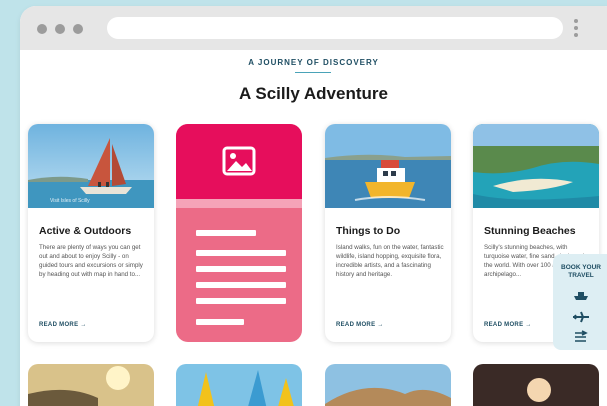  Describe the element at coordinates (581, 337) in the screenshot. I see `route-icon` at that location.